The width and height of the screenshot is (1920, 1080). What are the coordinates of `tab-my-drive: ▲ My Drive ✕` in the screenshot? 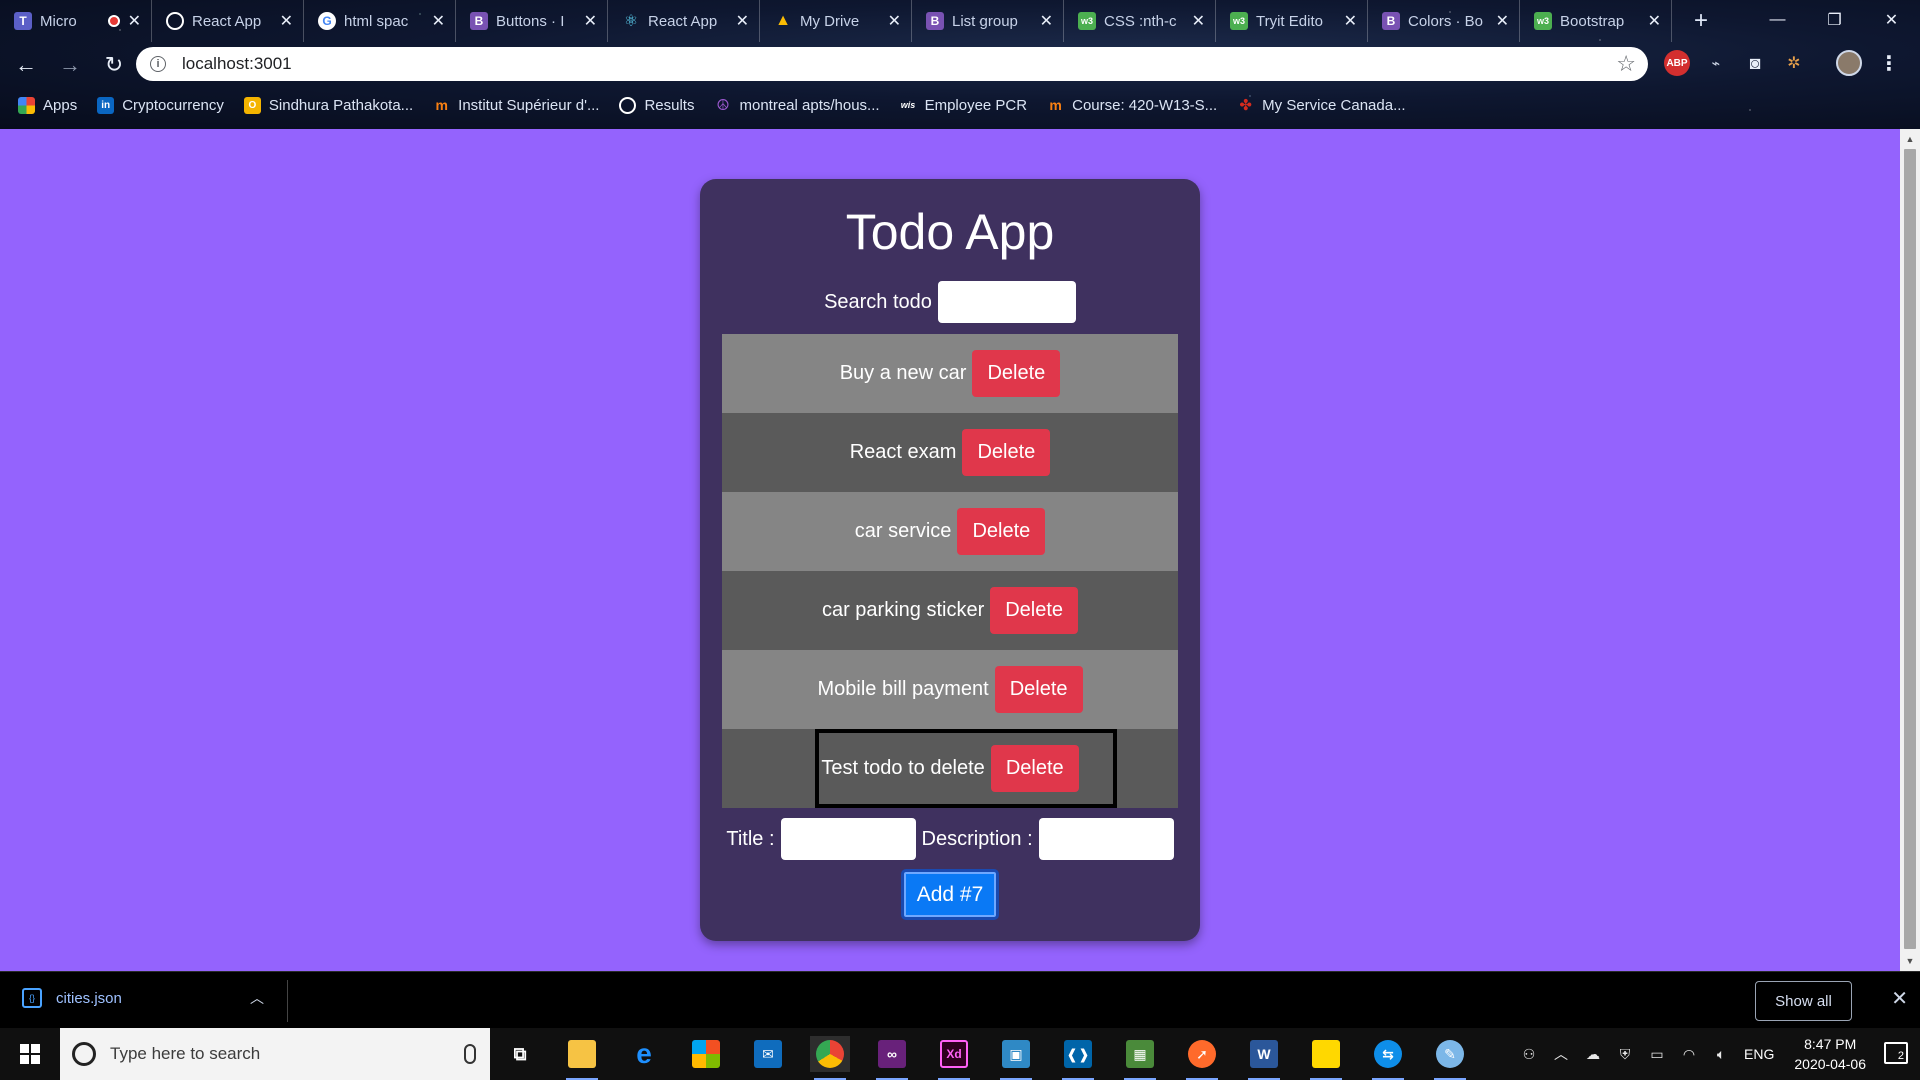 It's located at (836, 21).